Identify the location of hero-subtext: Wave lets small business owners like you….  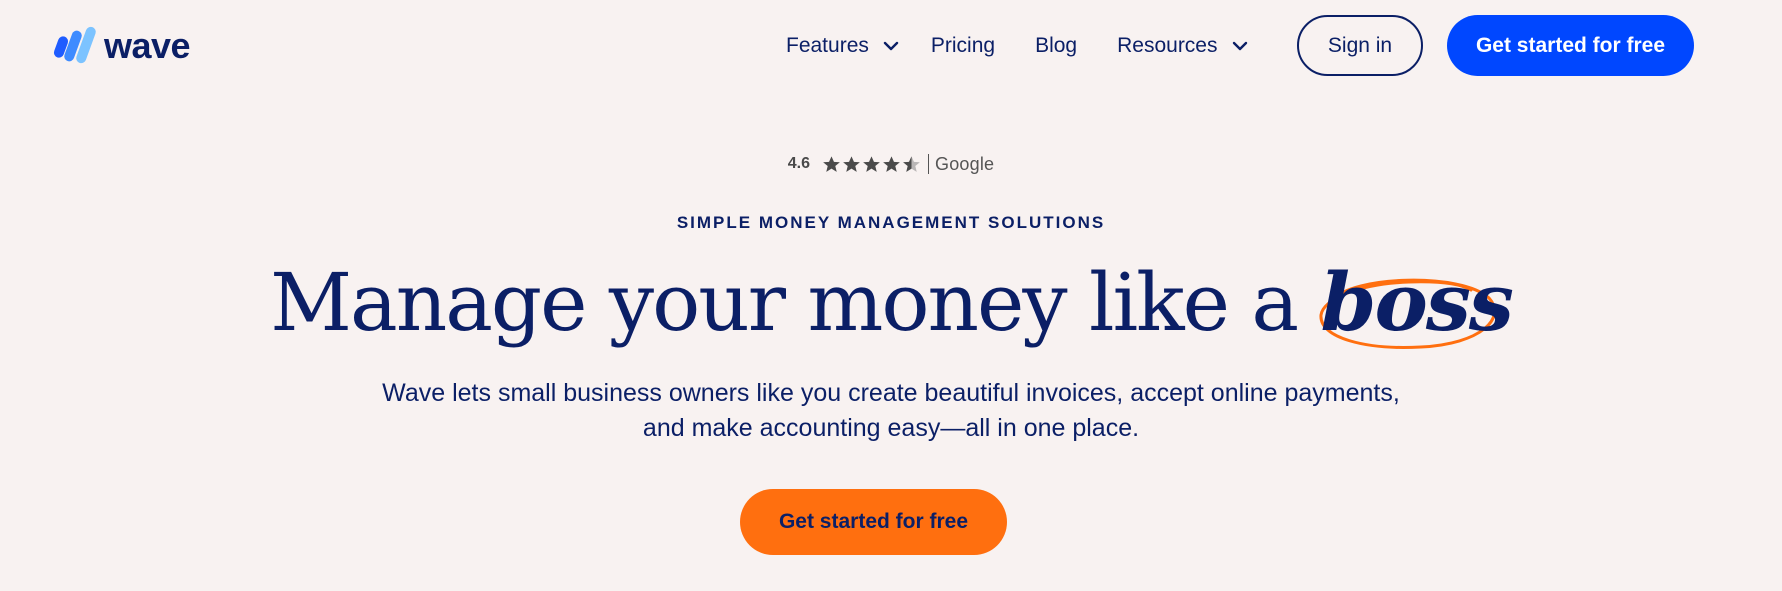
(891, 411).